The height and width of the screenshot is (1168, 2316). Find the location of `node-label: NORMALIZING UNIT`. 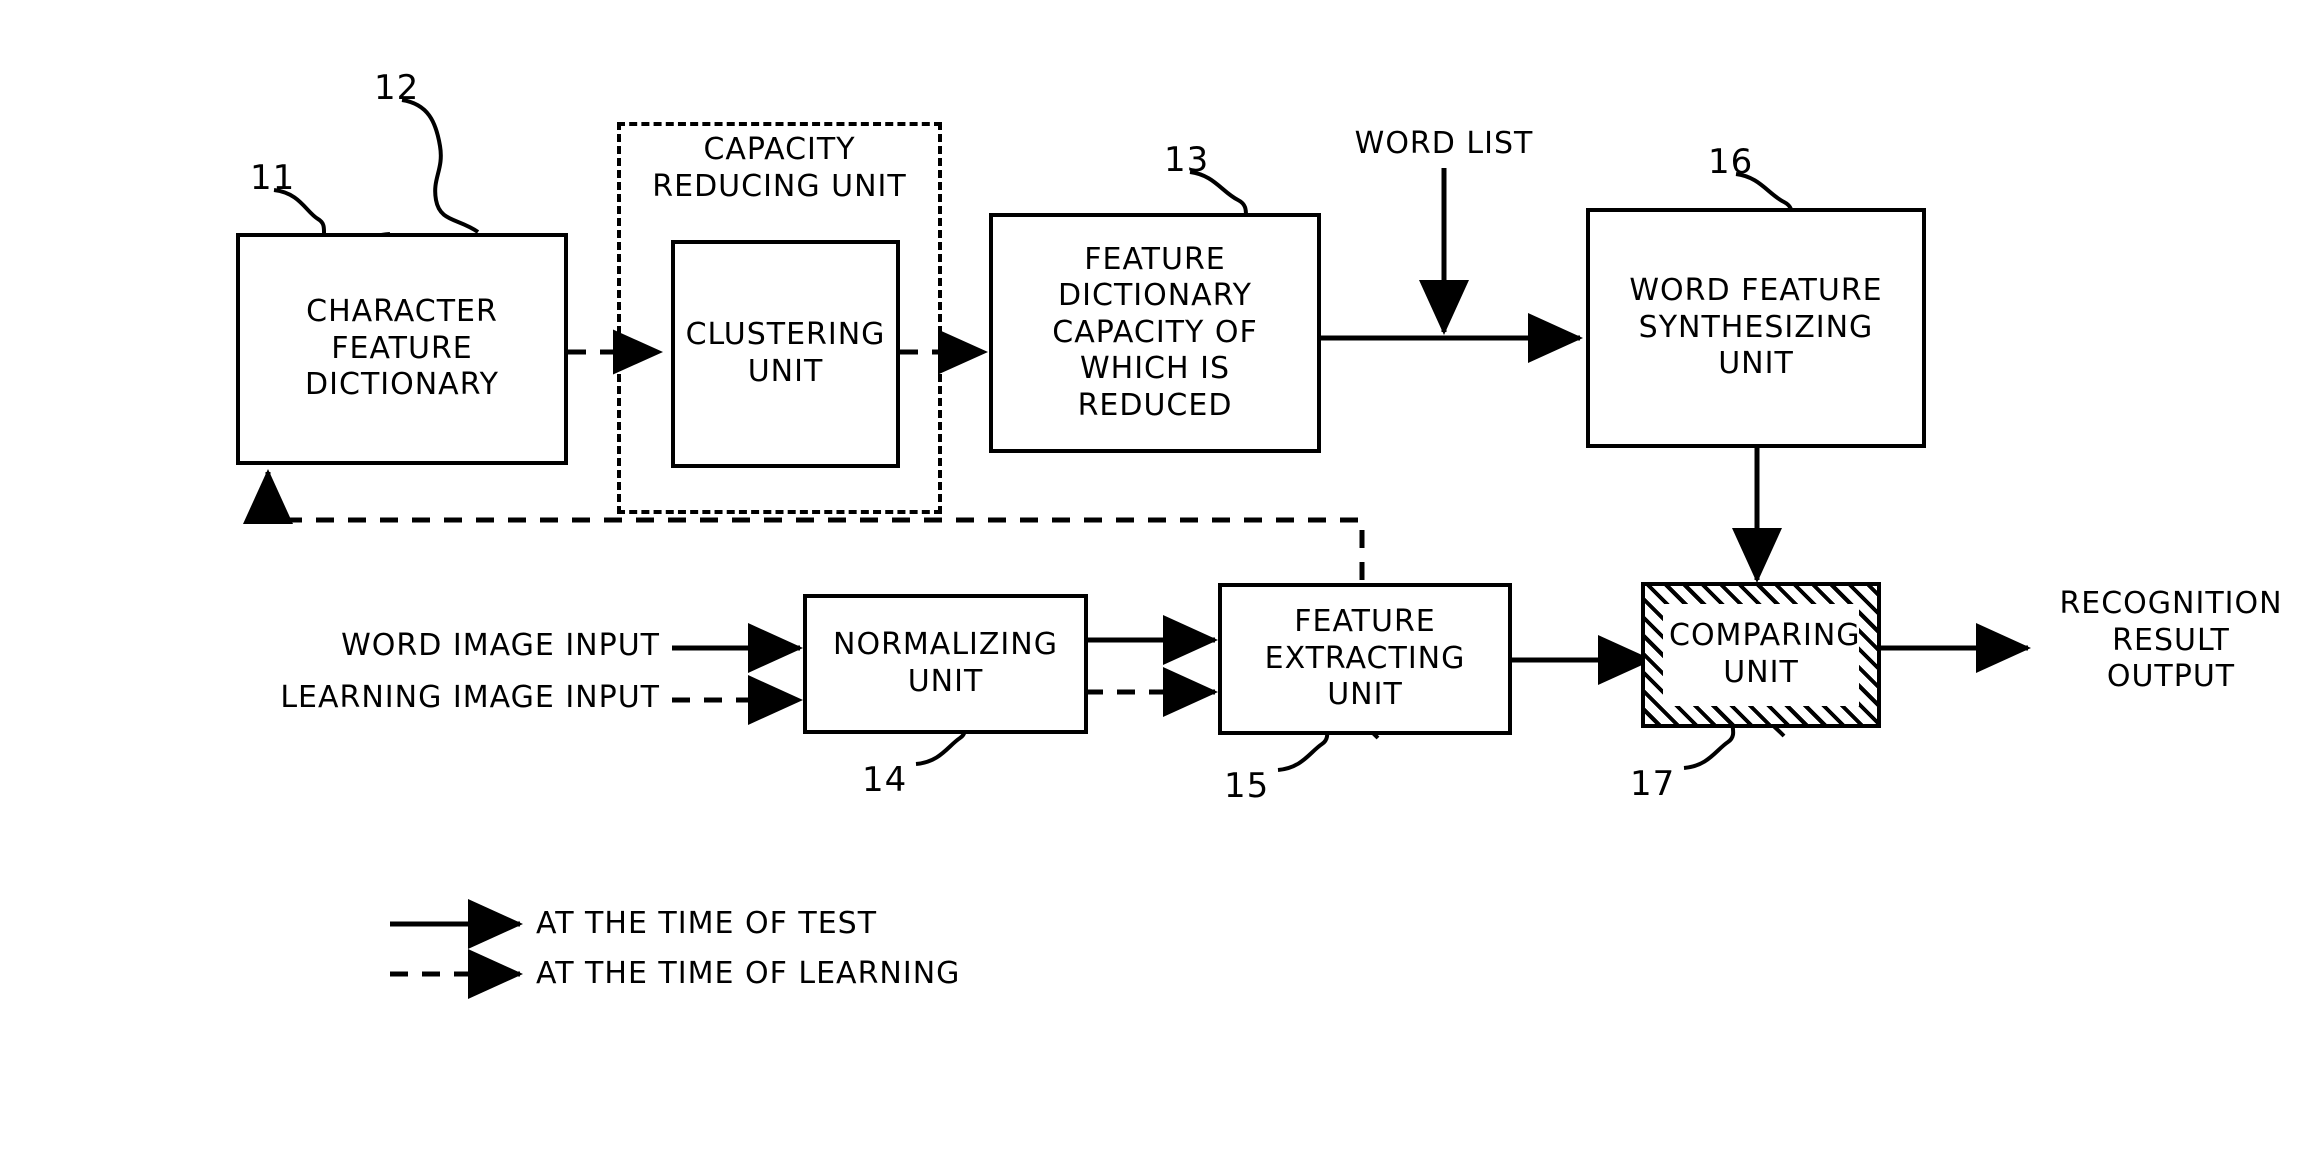

node-label: NORMALIZING UNIT is located at coordinates (945, 663).